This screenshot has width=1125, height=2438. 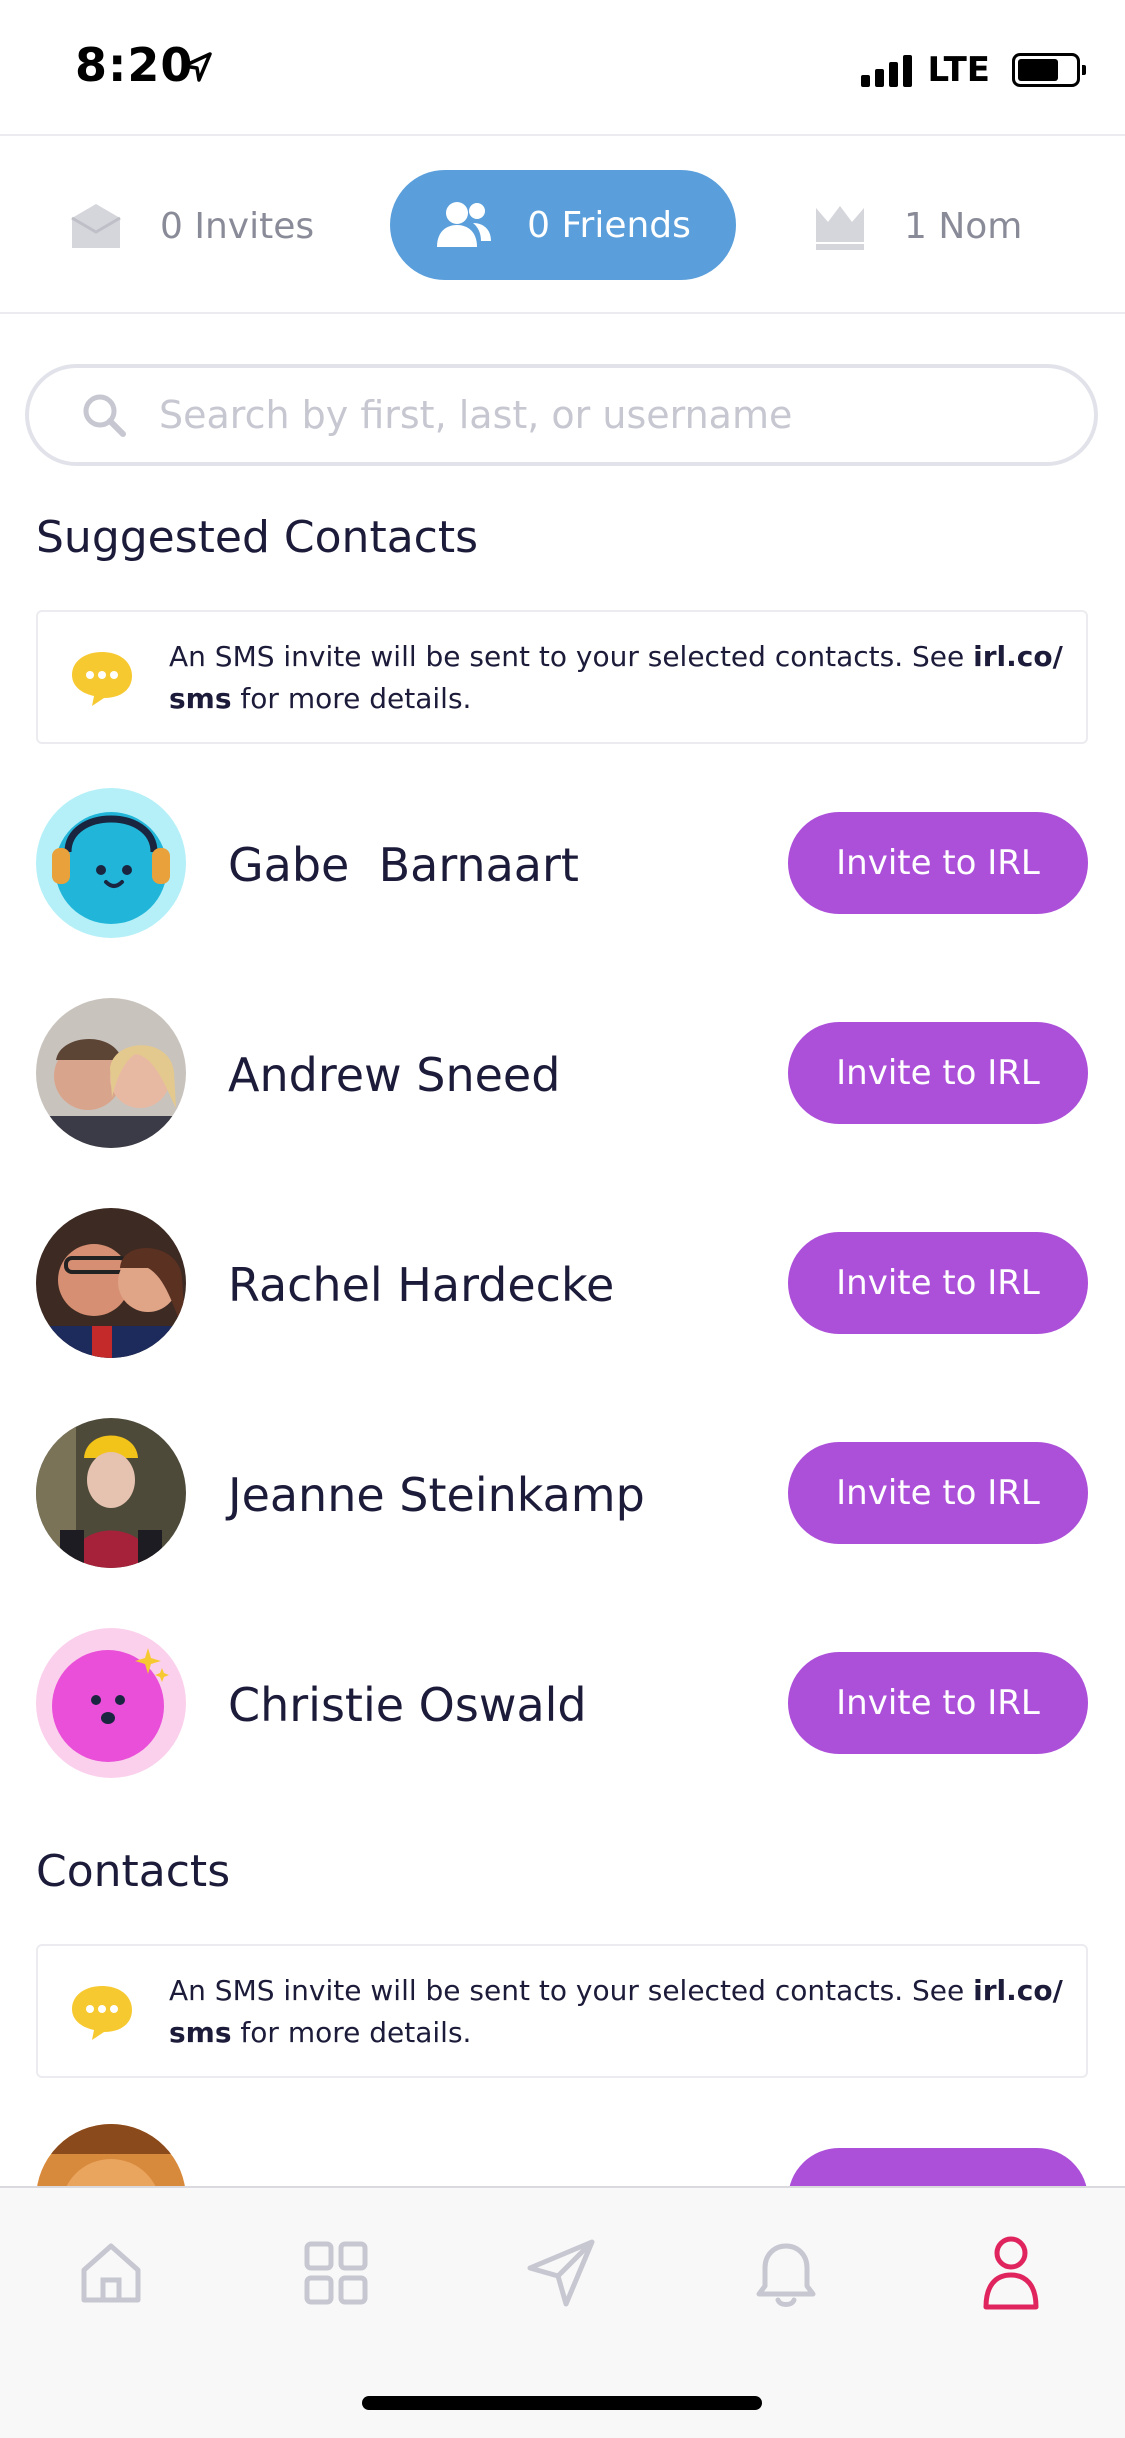 I want to click on search-icon, so click(x=104, y=415).